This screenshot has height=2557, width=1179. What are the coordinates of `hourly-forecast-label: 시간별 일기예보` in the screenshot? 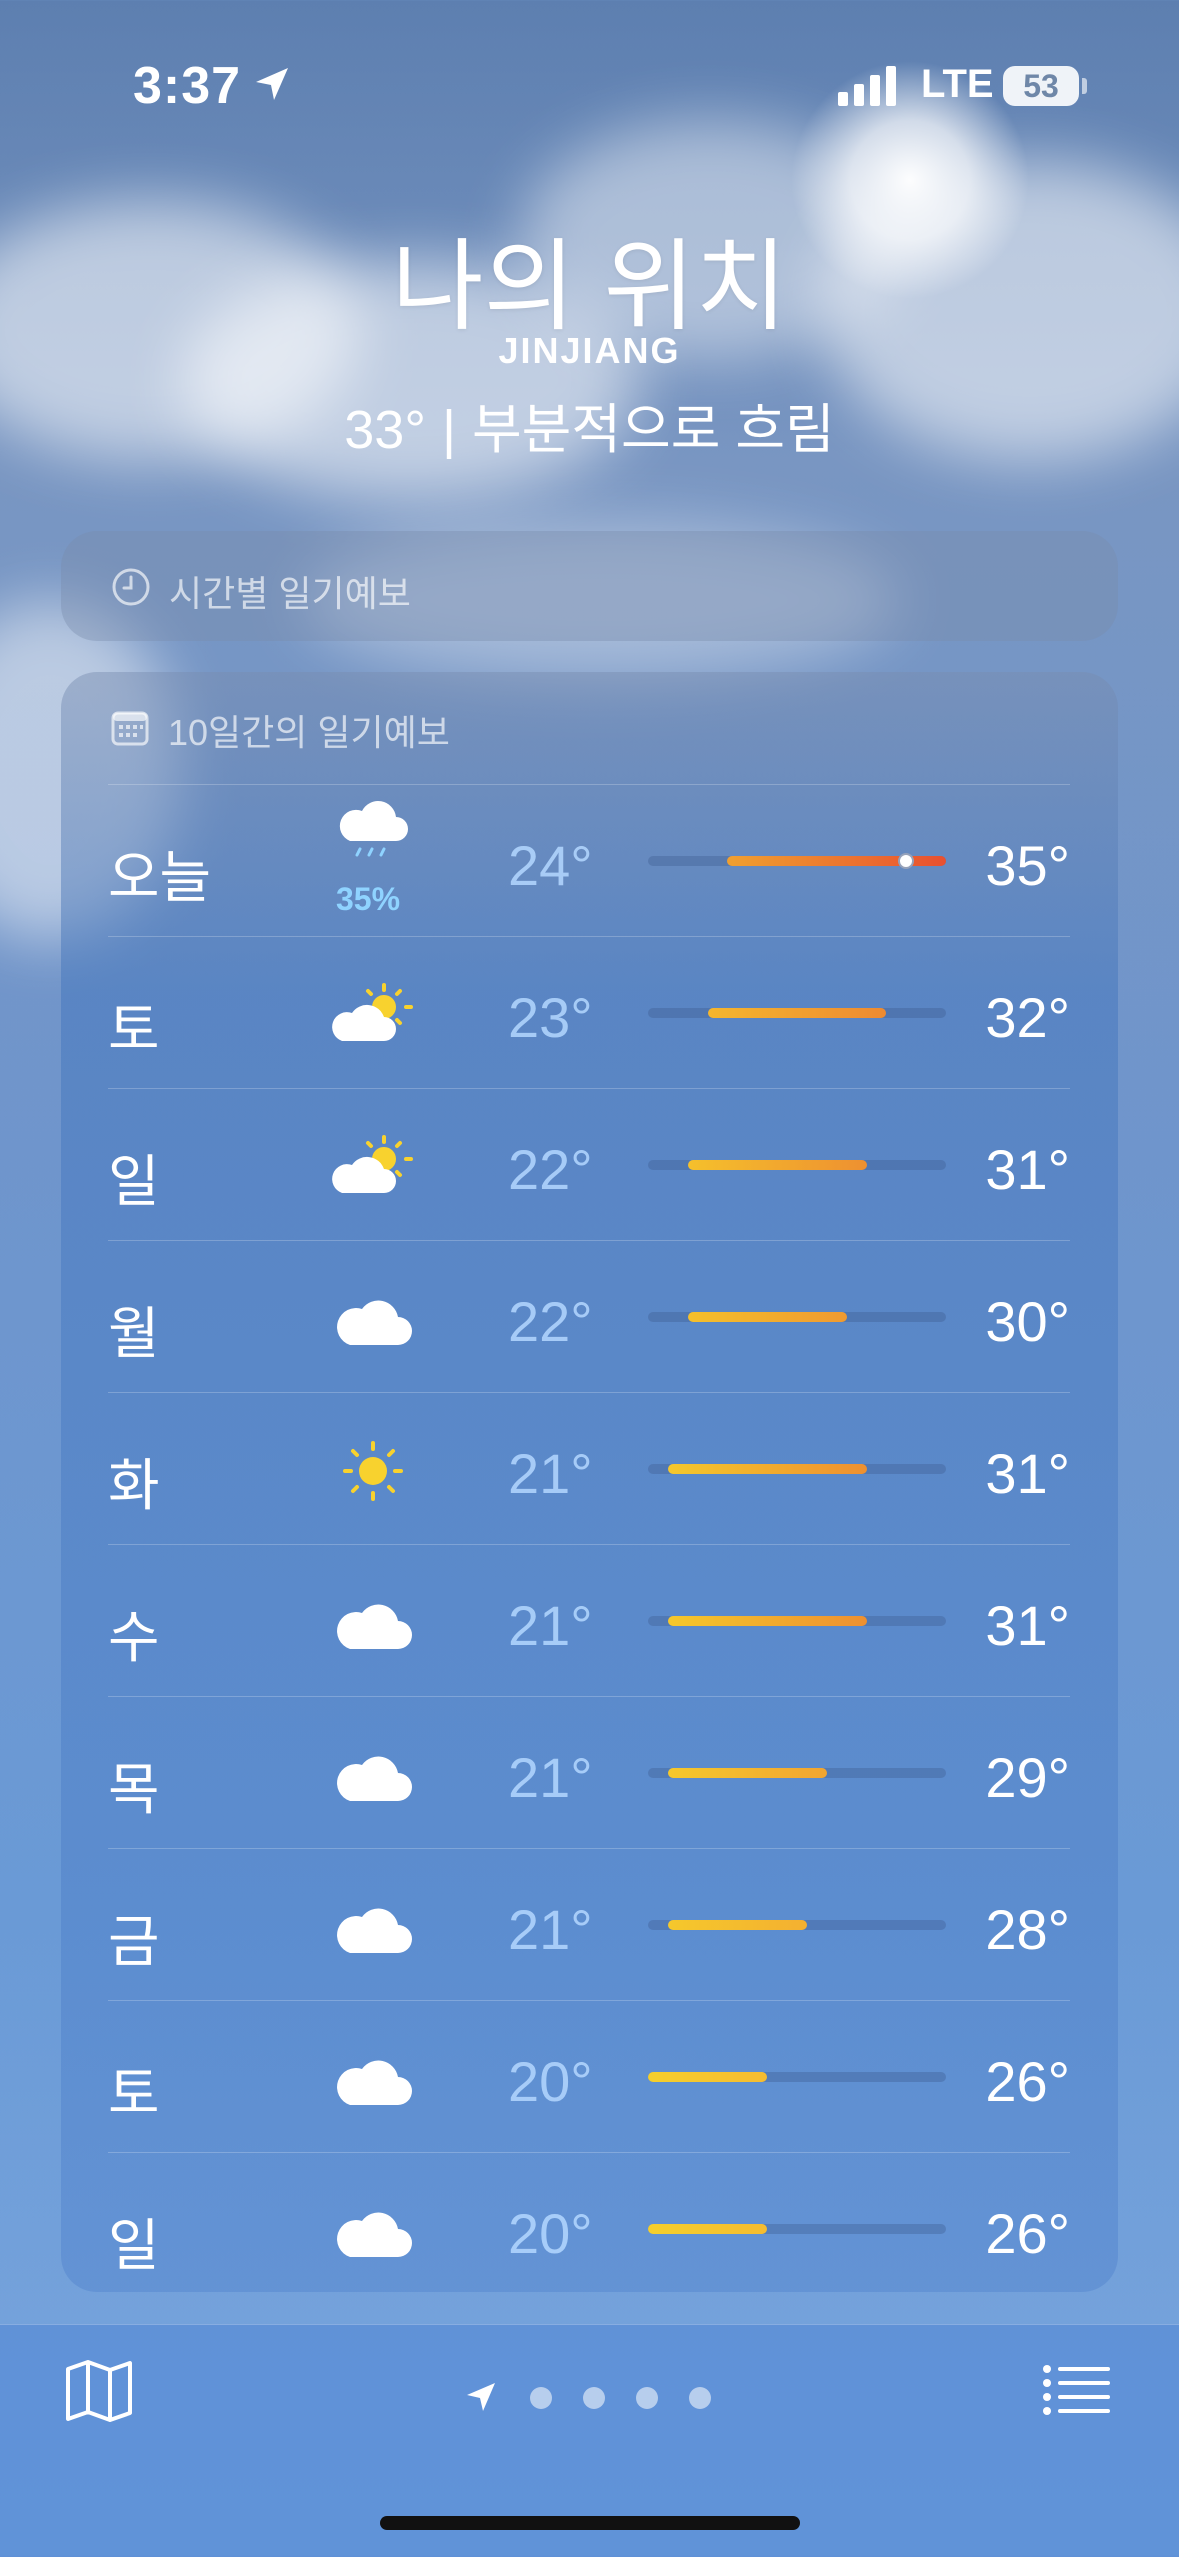 It's located at (290, 593).